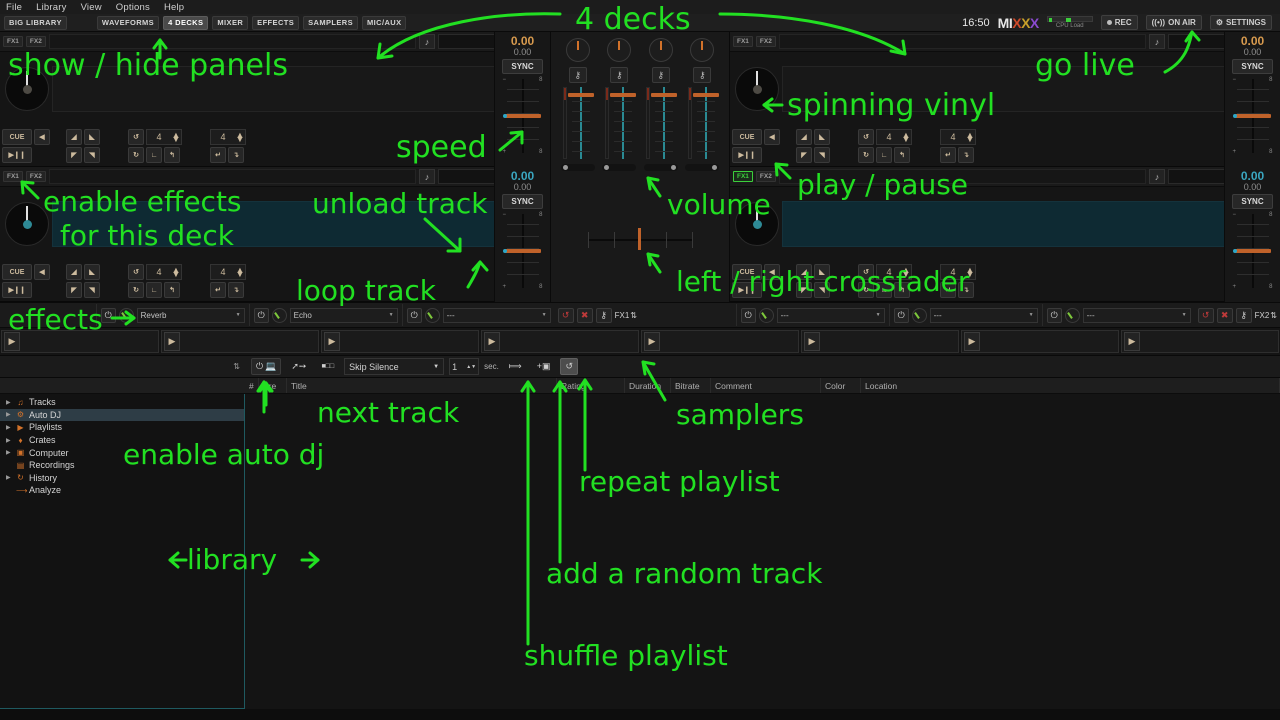 This screenshot has width=1280, height=720. Describe the element at coordinates (331, 22) in the screenshot. I see `samplers-toggle: SAMPLERS` at that location.